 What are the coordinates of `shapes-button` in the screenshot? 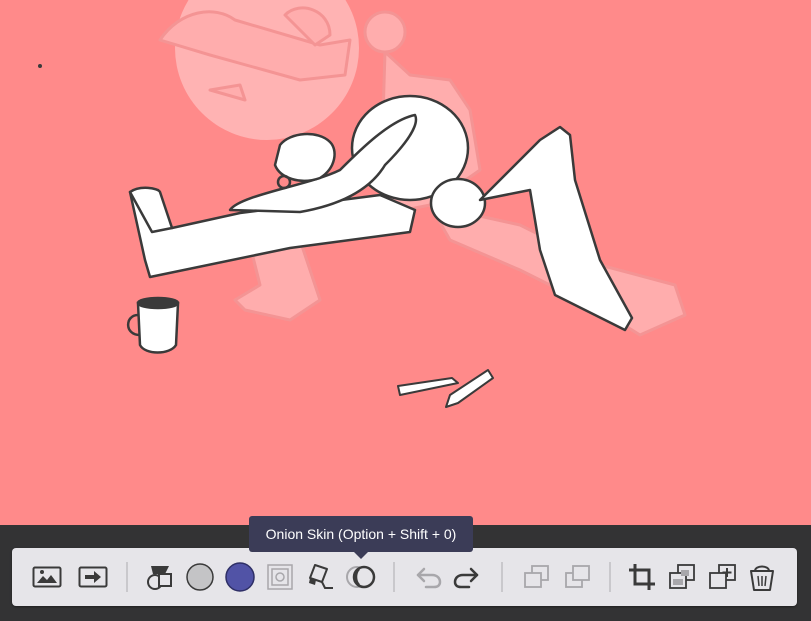 It's located at (160, 577).